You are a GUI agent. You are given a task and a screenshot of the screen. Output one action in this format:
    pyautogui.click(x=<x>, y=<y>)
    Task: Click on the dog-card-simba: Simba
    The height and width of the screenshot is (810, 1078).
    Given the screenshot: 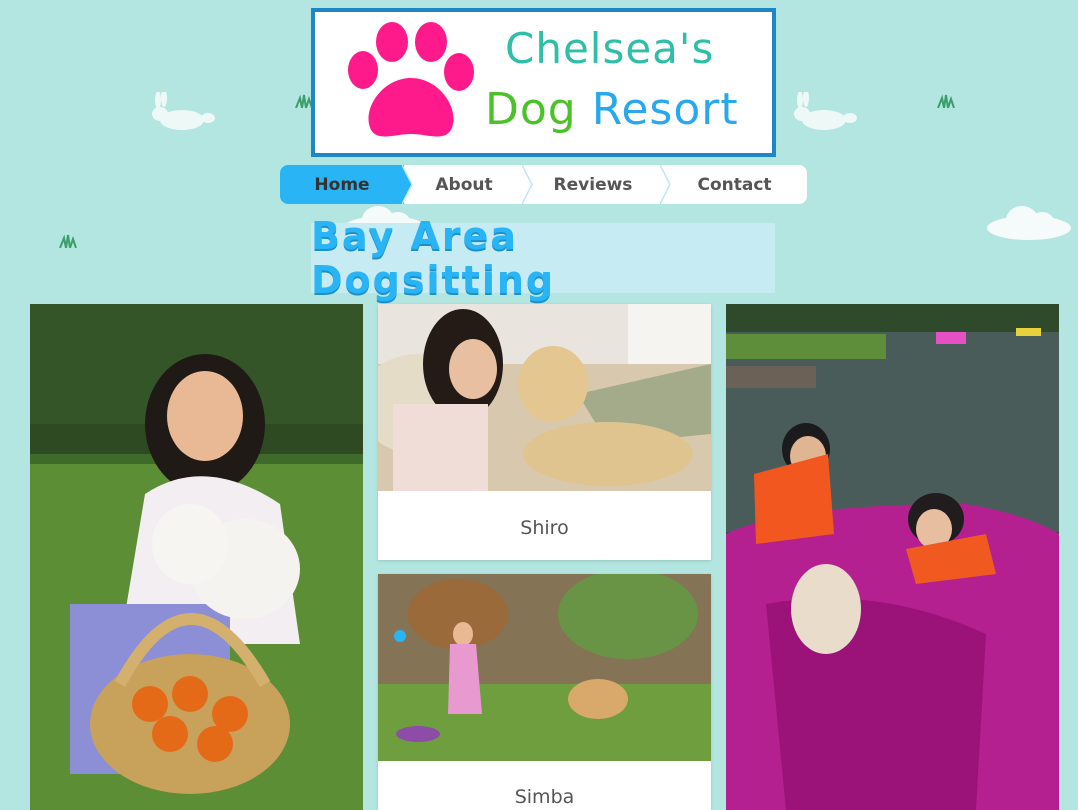 What is the action you would take?
    pyautogui.click(x=544, y=692)
    